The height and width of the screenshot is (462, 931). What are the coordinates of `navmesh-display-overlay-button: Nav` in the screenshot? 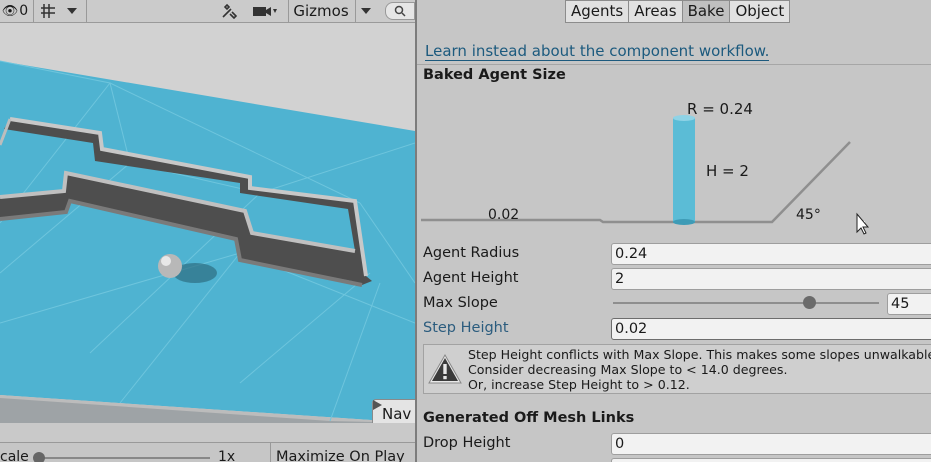 It's located at (393, 411).